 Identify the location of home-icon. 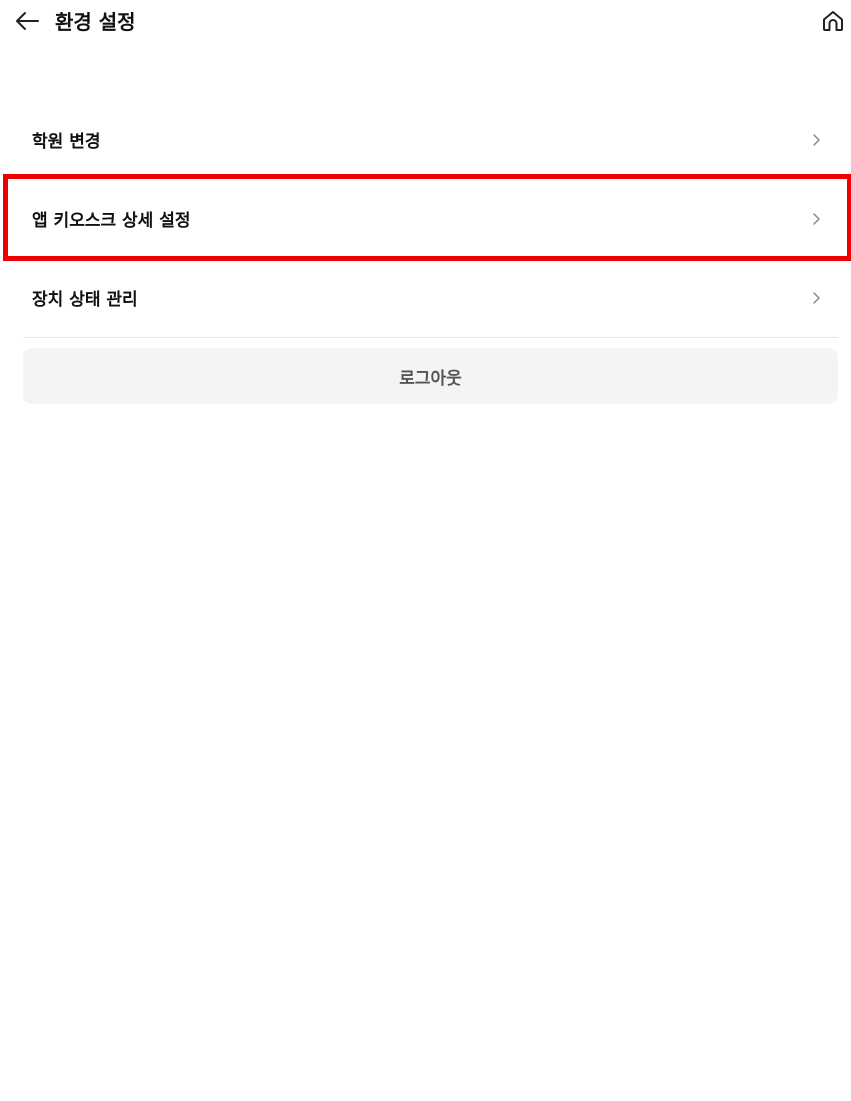
(833, 23).